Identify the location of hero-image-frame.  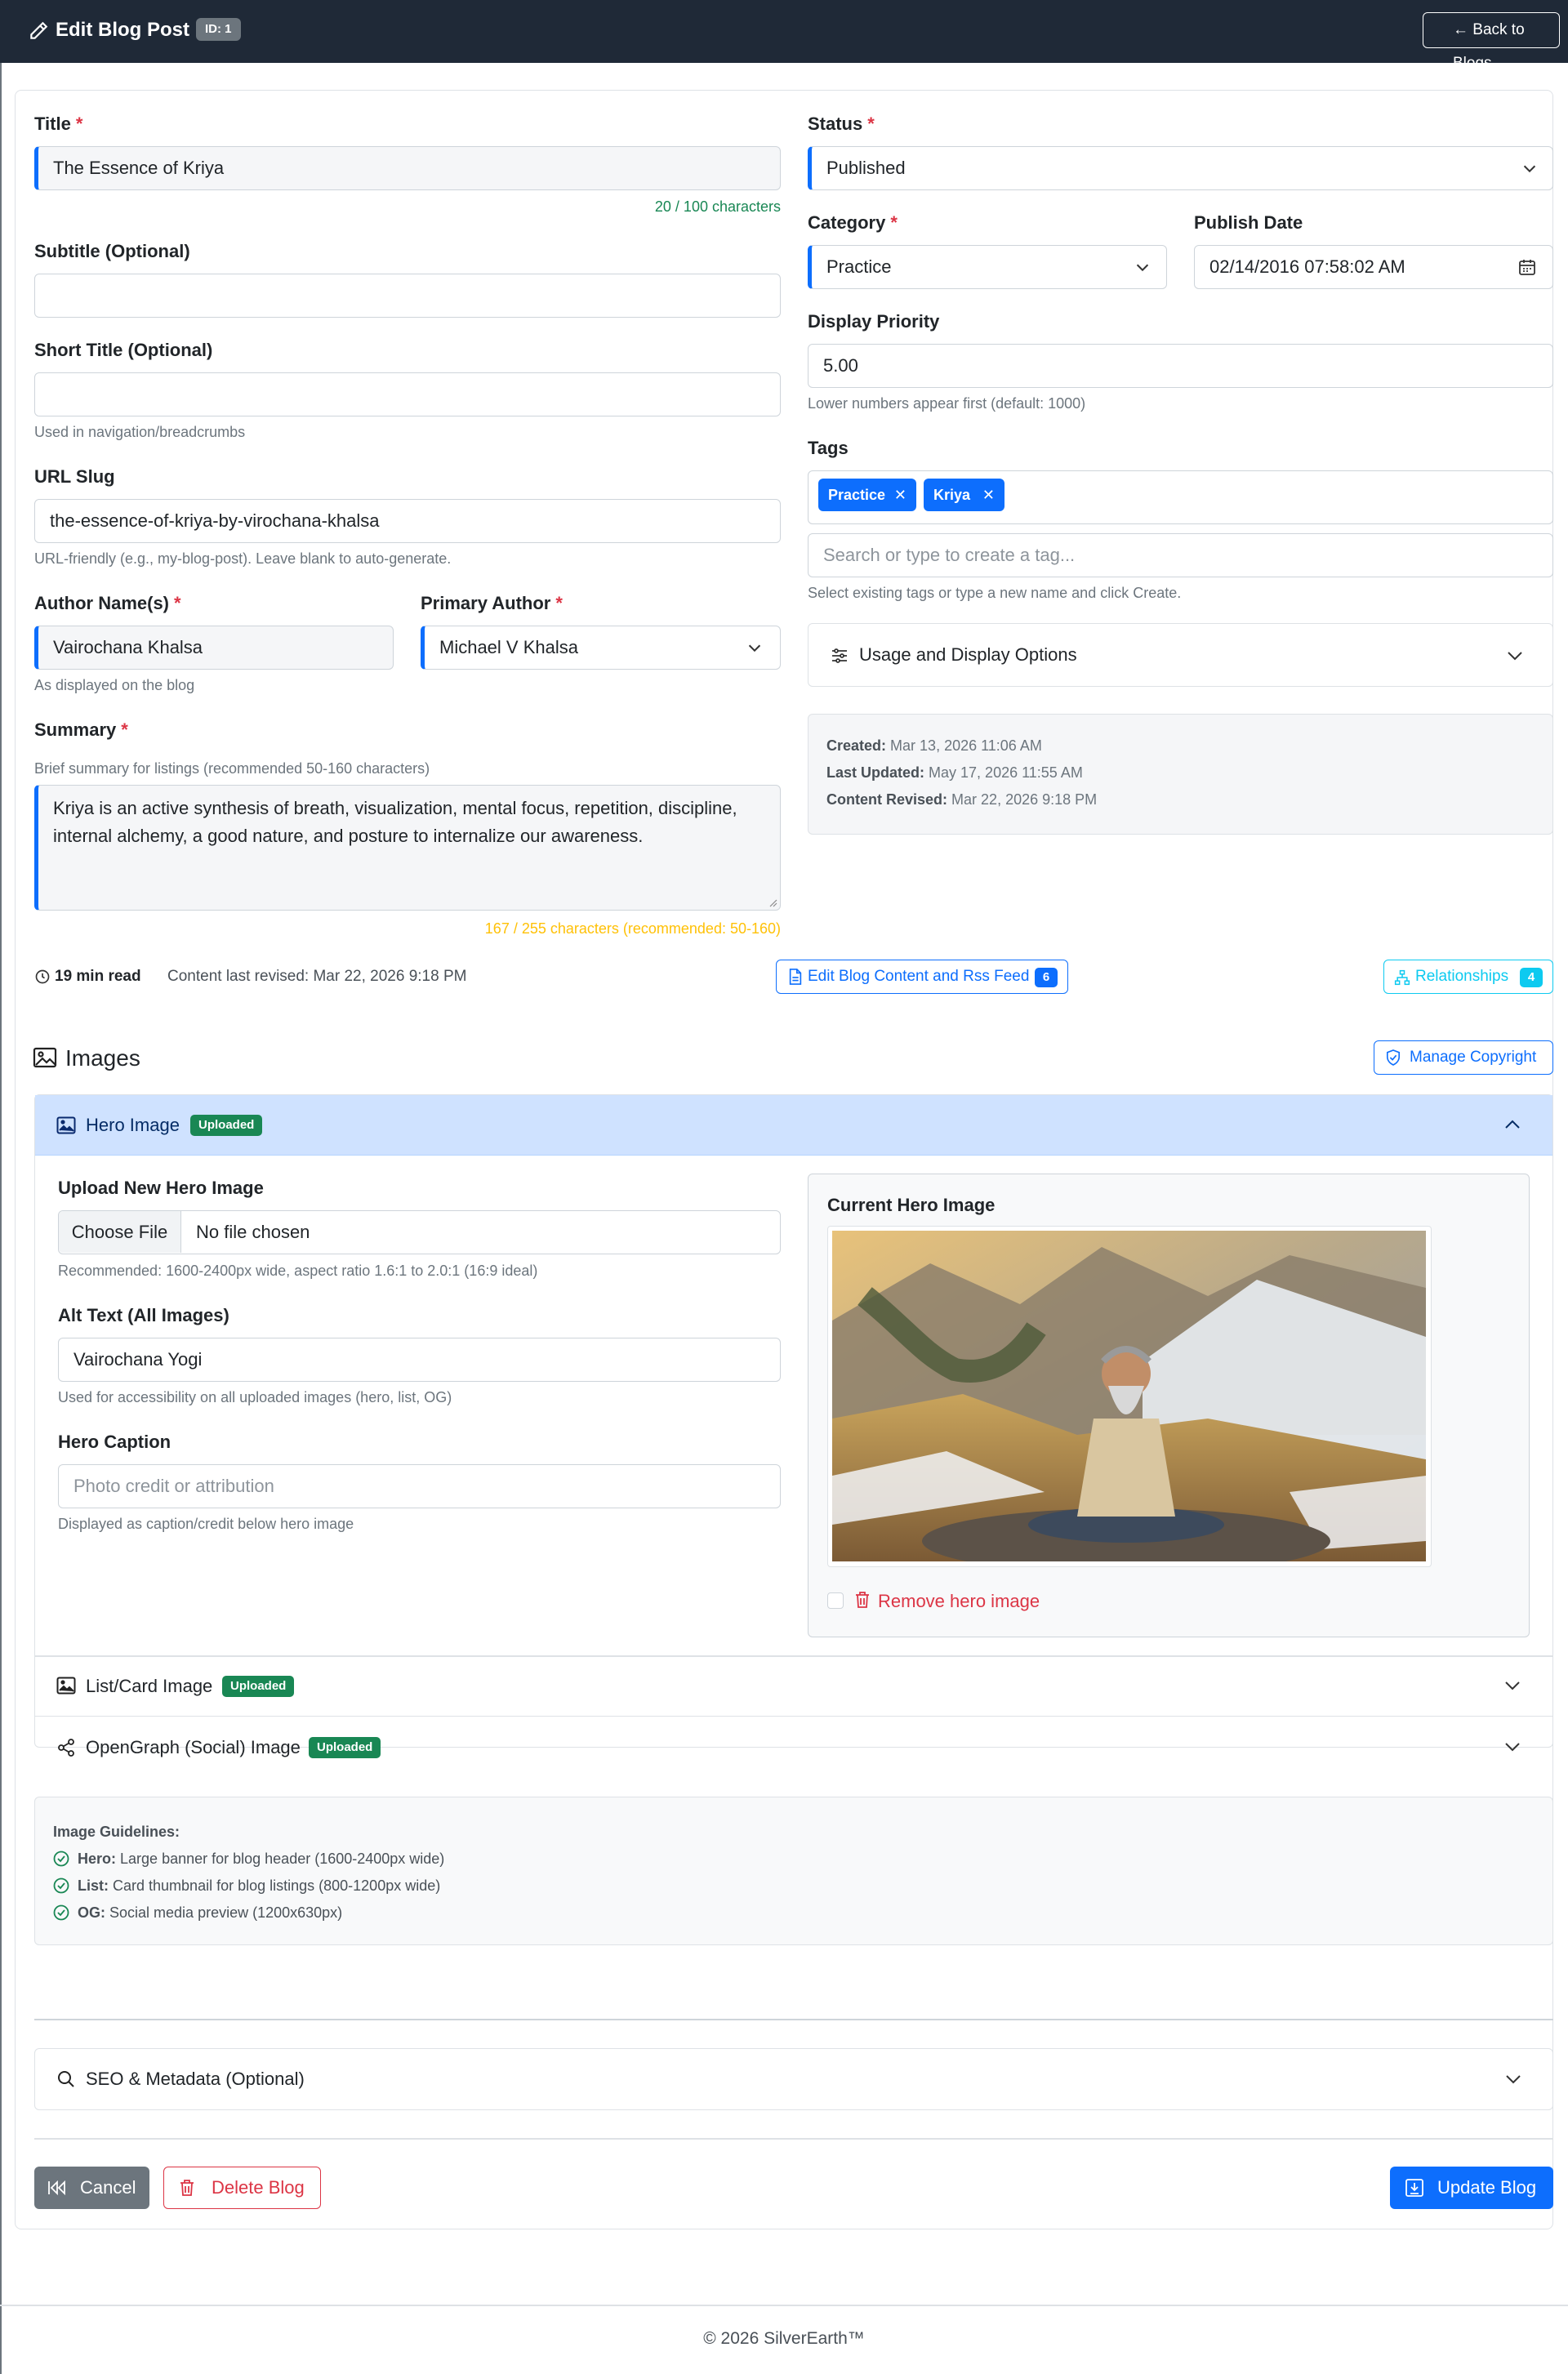
(1129, 1396).